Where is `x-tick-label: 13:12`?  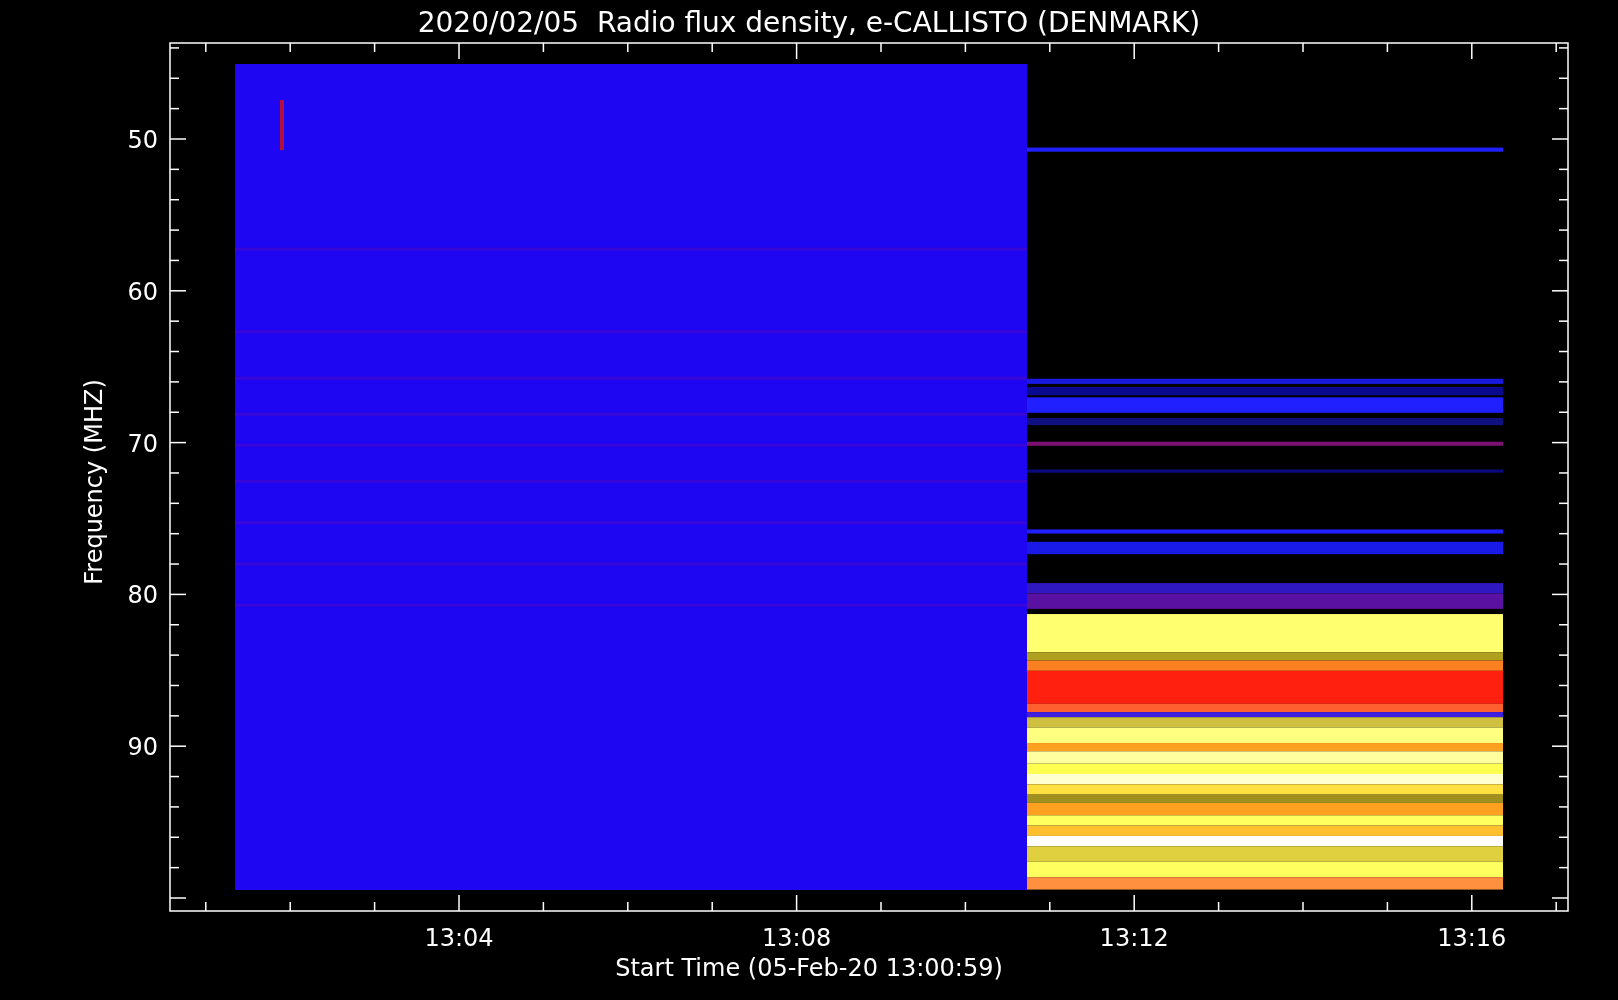
x-tick-label: 13:12 is located at coordinates (1134, 938).